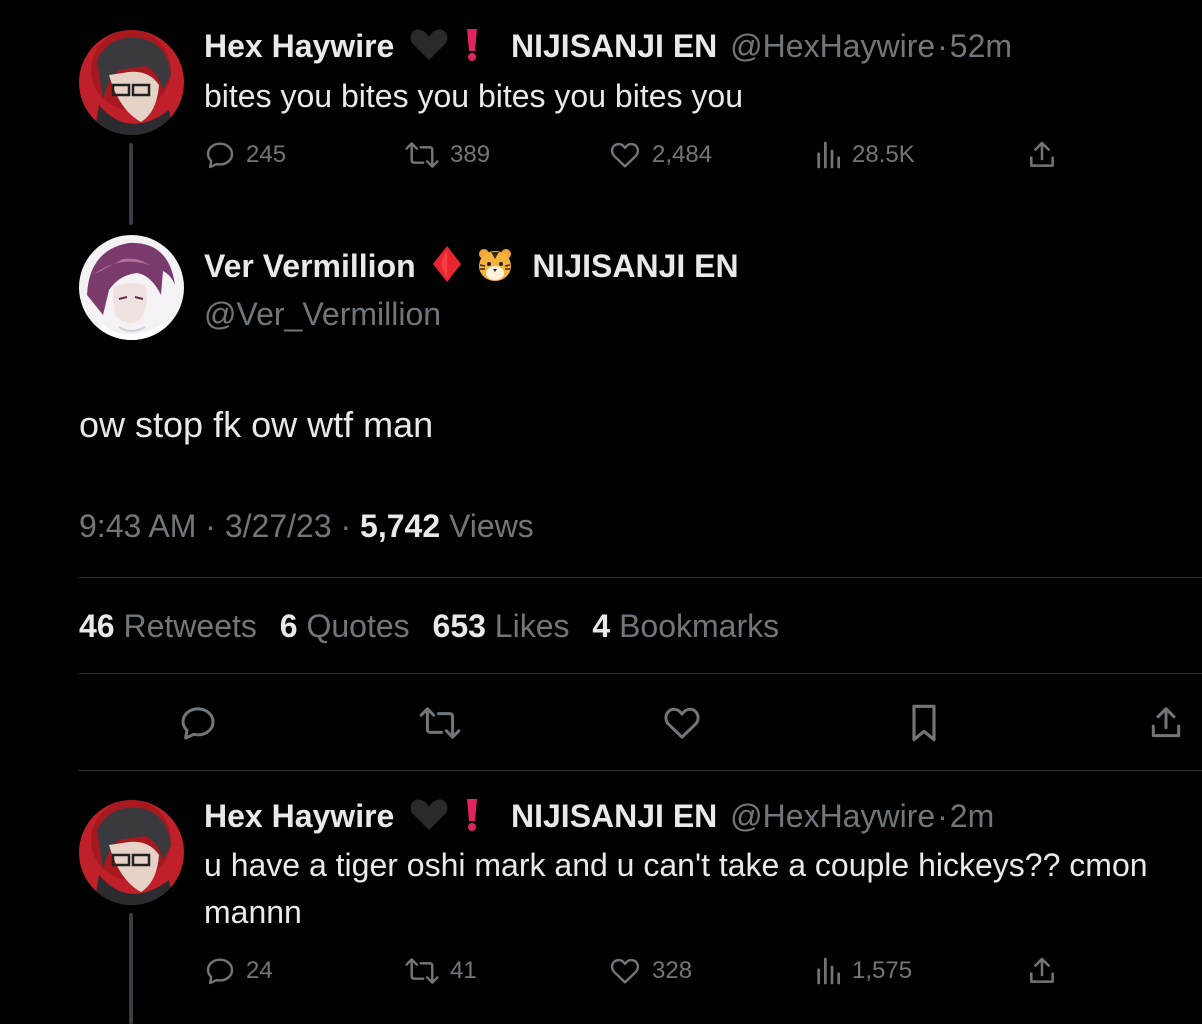  What do you see at coordinates (495, 270) in the screenshot?
I see `tiger-face-icon` at bounding box center [495, 270].